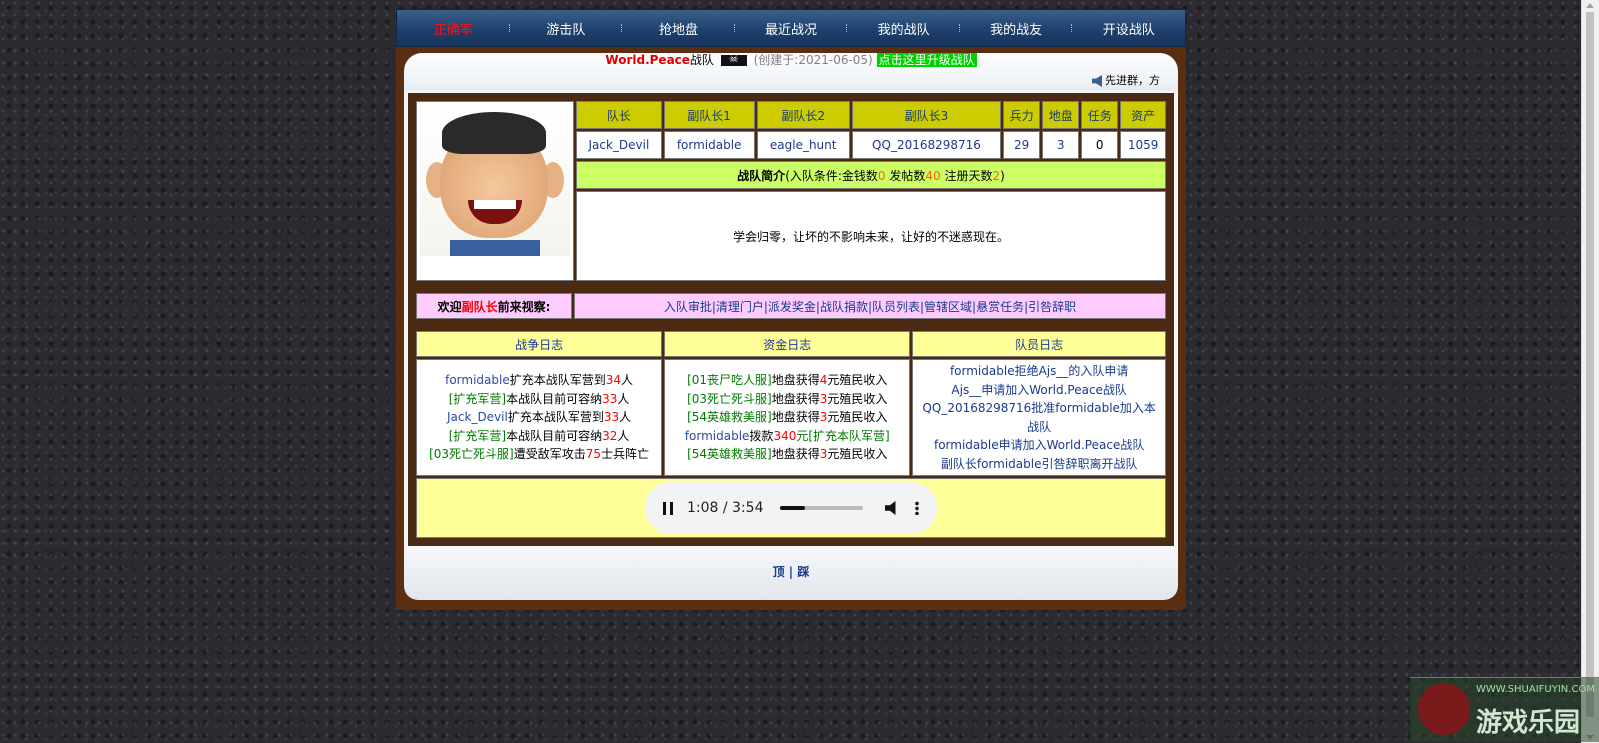 The image size is (1599, 743). I want to click on intro-days: 2, so click(996, 175).